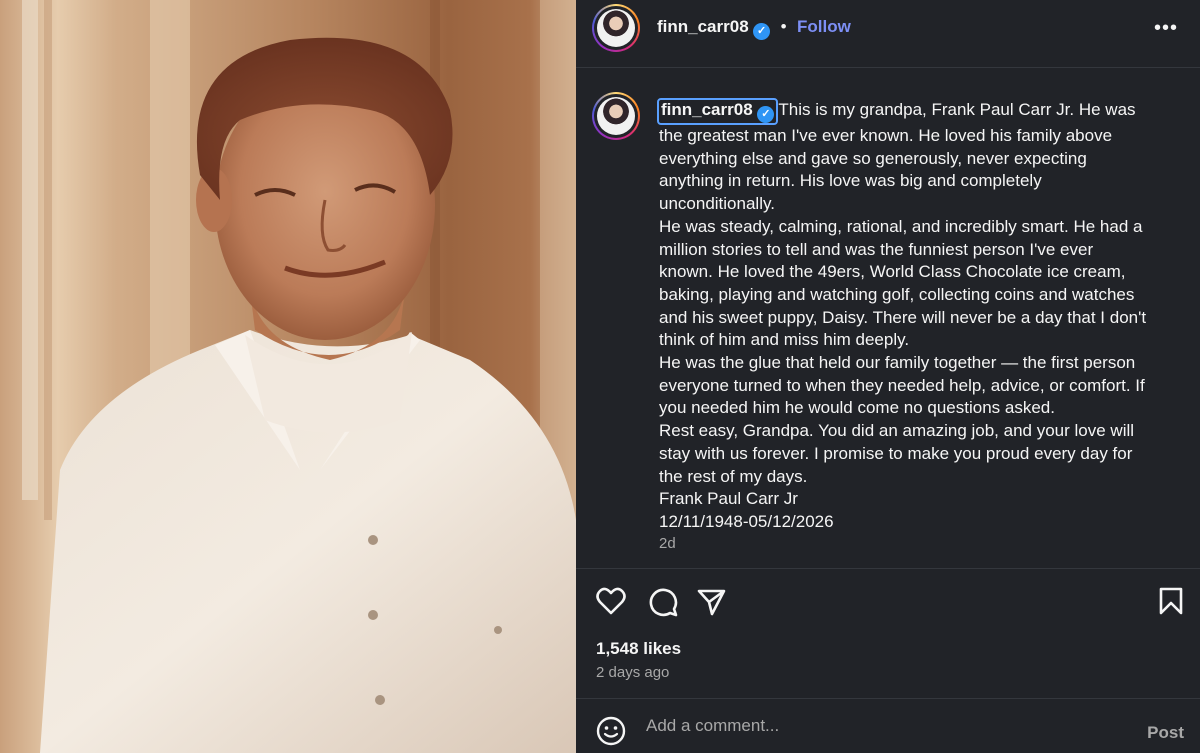 The height and width of the screenshot is (753, 1200). I want to click on caption-timestamp: 2d, so click(667, 543).